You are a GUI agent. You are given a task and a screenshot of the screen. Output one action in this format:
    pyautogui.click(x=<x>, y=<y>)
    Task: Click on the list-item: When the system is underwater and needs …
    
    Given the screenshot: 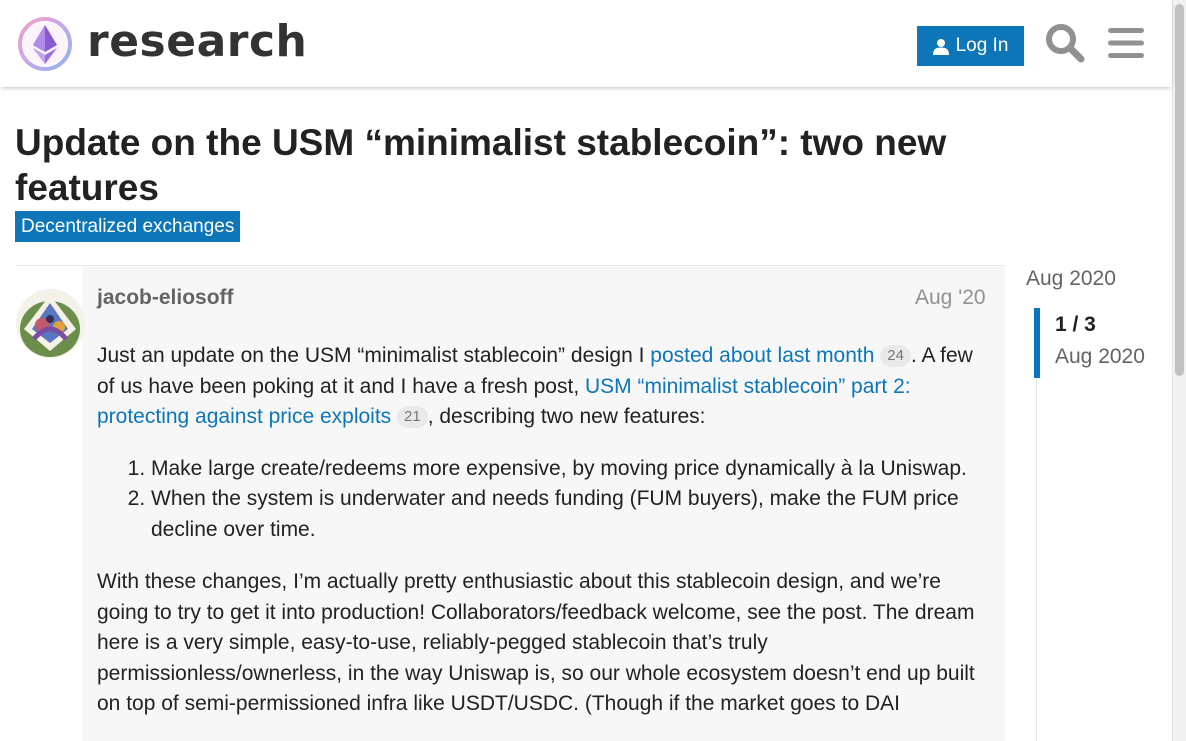 What is the action you would take?
    pyautogui.click(x=571, y=514)
    